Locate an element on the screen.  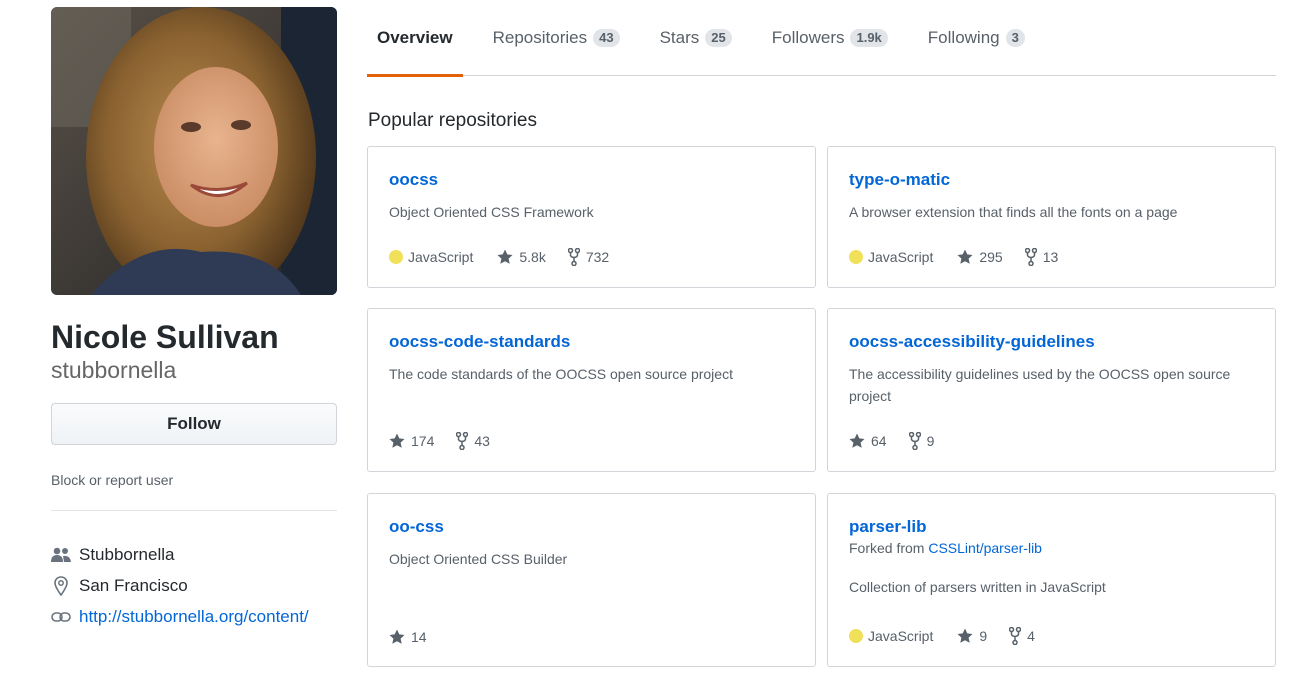
profile-avatar is located at coordinates (194, 151).